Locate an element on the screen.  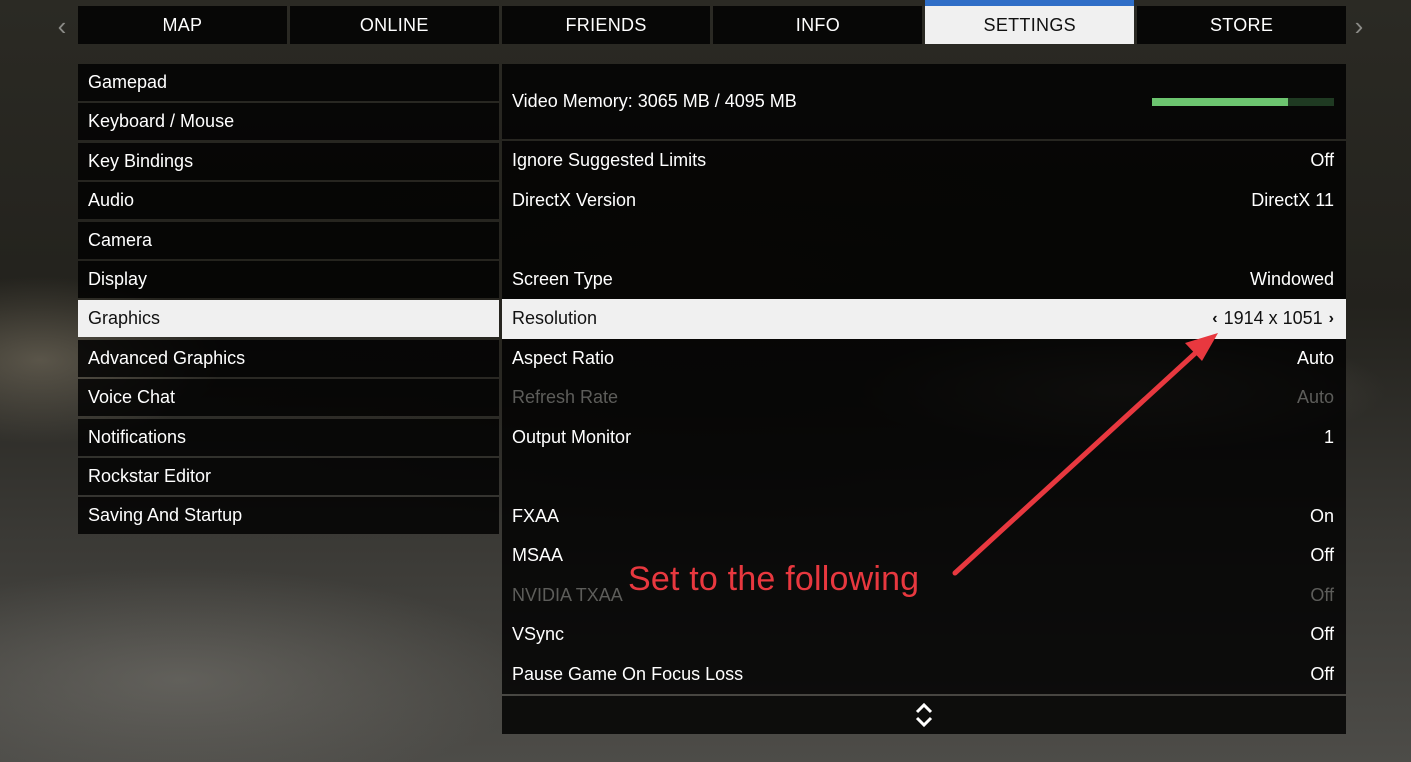
nav-left-icon: ‹ is located at coordinates (62, 26).